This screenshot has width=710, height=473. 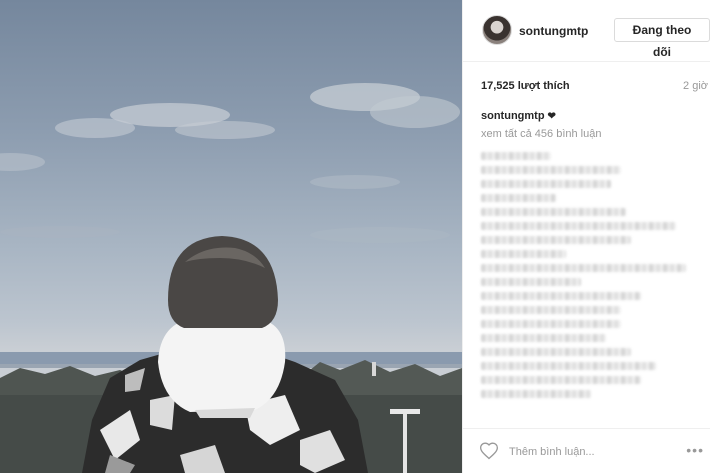 I want to click on more-options-icon: •••, so click(x=695, y=450).